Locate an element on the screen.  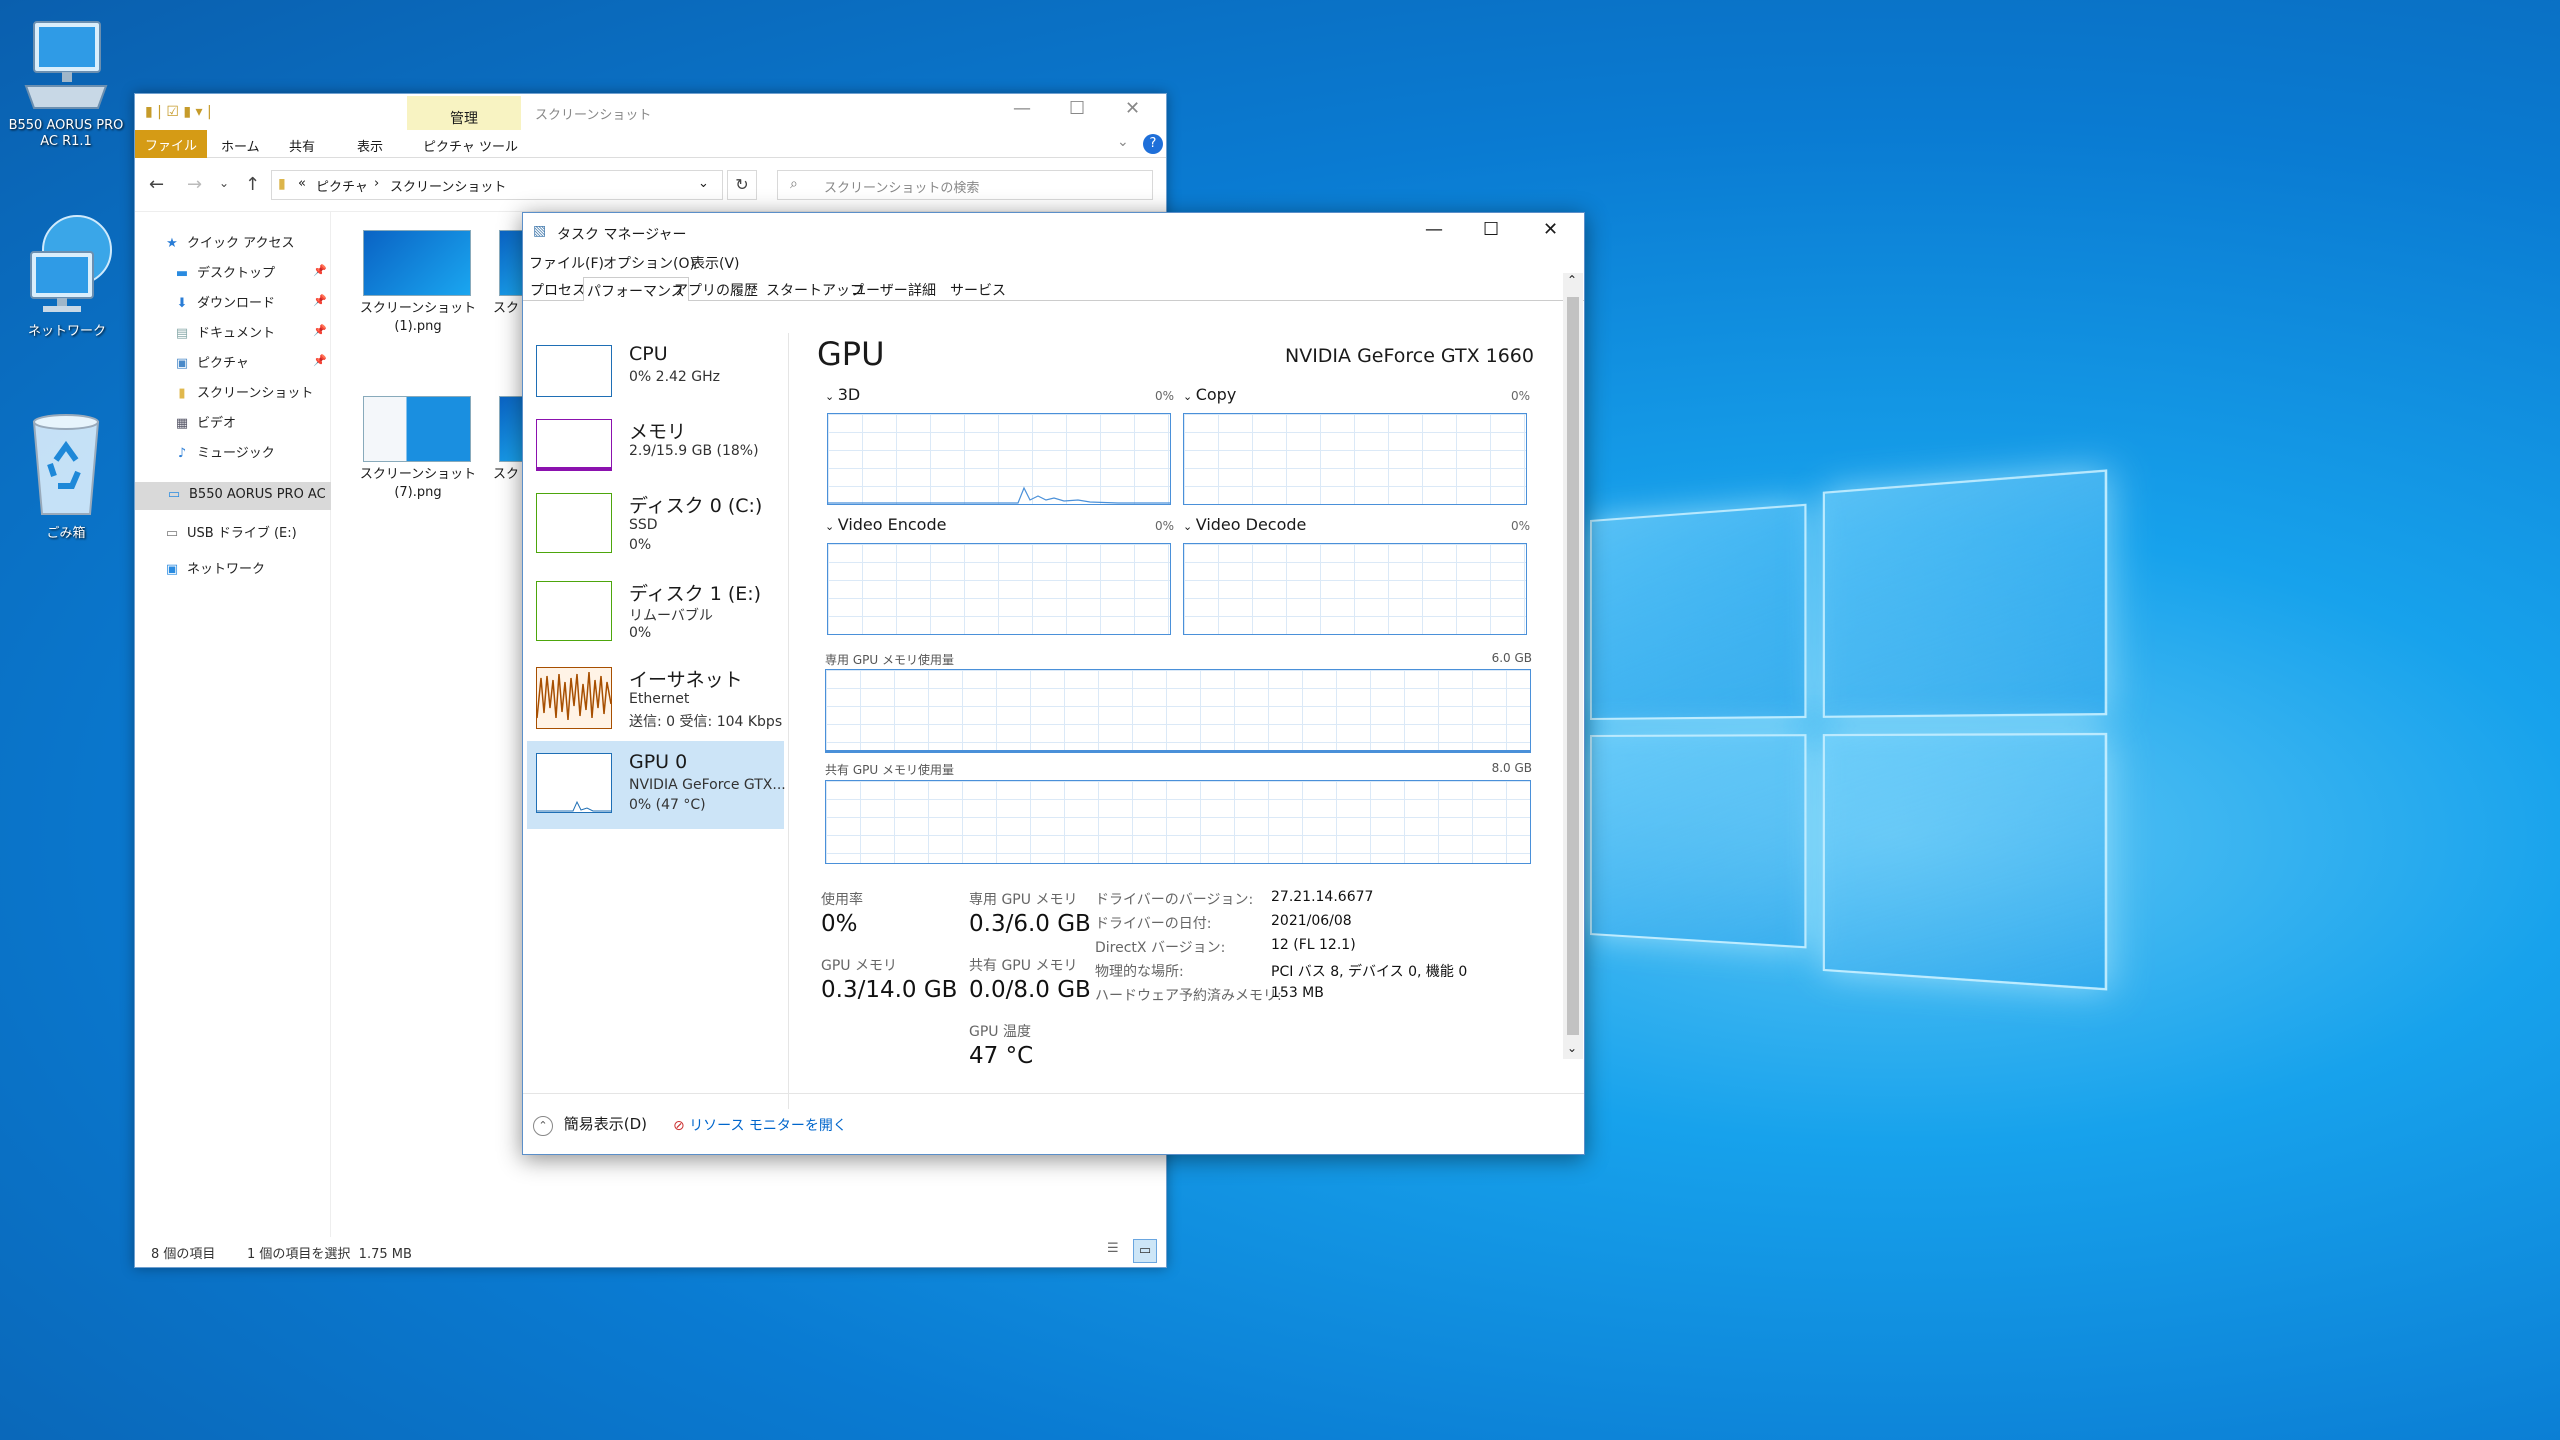
breadcrumb-current: スクリーンショット is located at coordinates (448, 185).